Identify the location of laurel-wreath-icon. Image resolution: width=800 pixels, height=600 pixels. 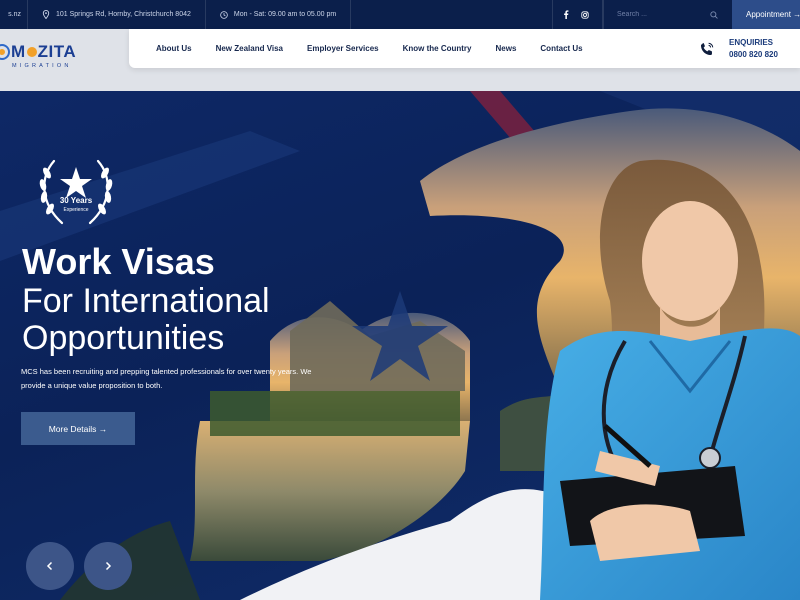
(76, 192).